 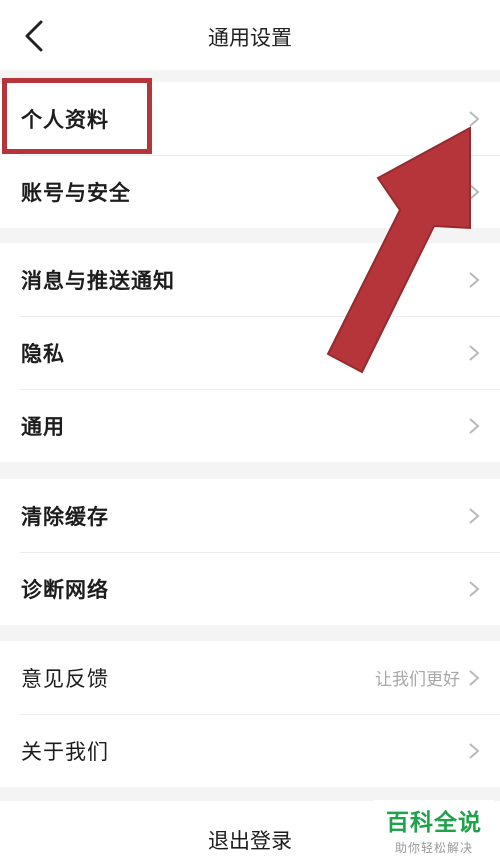 What do you see at coordinates (65, 516) in the screenshot?
I see `row-label: 清除缓存` at bounding box center [65, 516].